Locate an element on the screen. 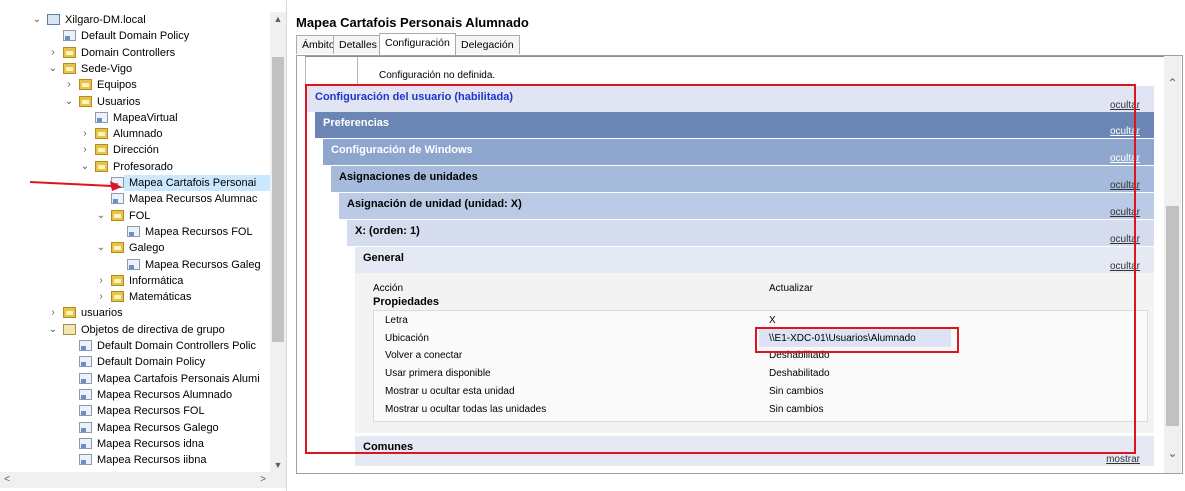 Image resolution: width=1185 pixels, height=491 pixels. report-scroll-thumb is located at coordinates (1172, 316).